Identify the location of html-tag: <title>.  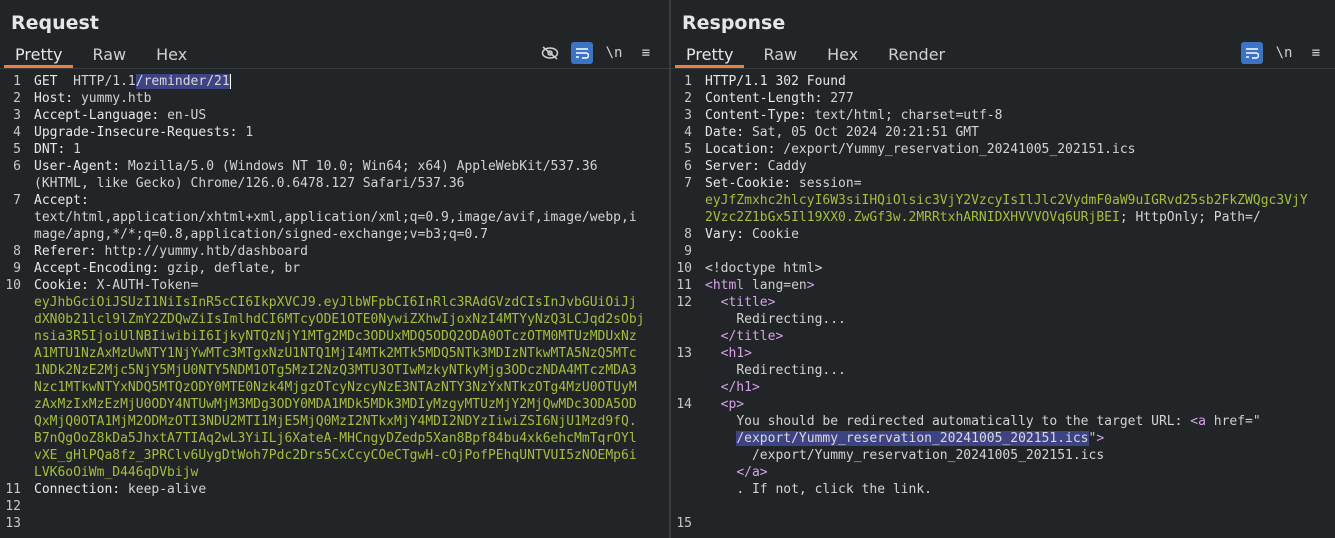
(748, 302).